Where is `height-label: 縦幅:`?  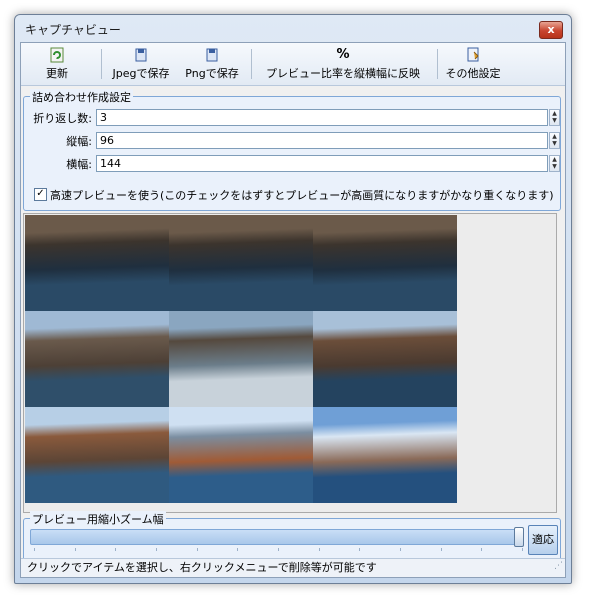
height-label: 縦幅: is located at coordinates (79, 141).